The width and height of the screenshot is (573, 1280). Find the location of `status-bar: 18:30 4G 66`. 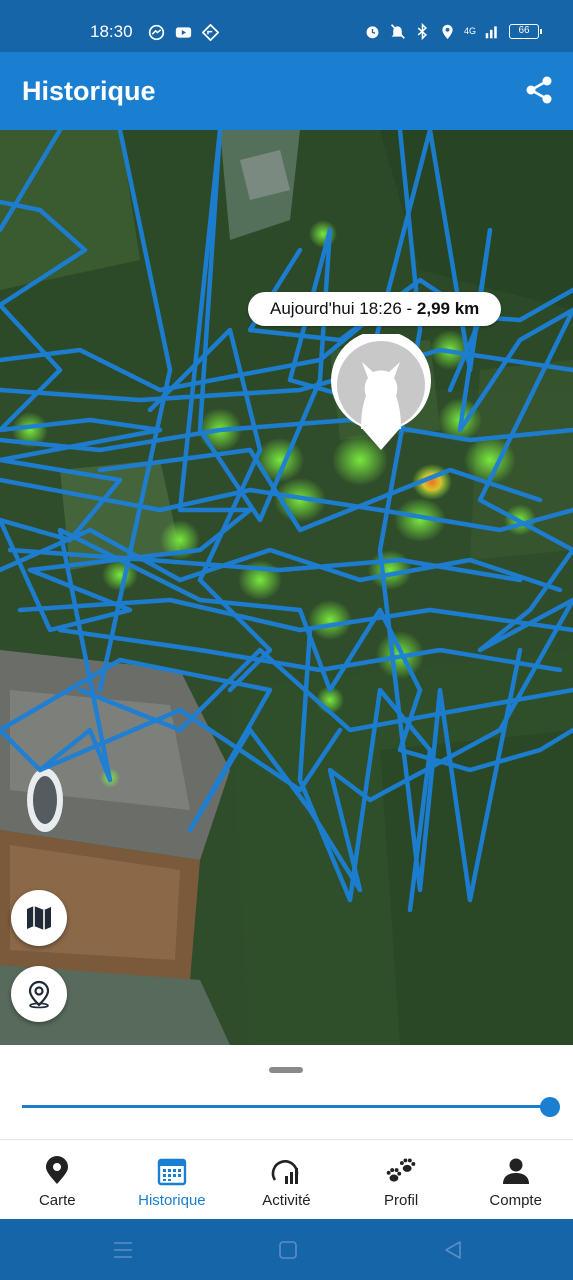

status-bar: 18:30 4G 66 is located at coordinates (286, 26).